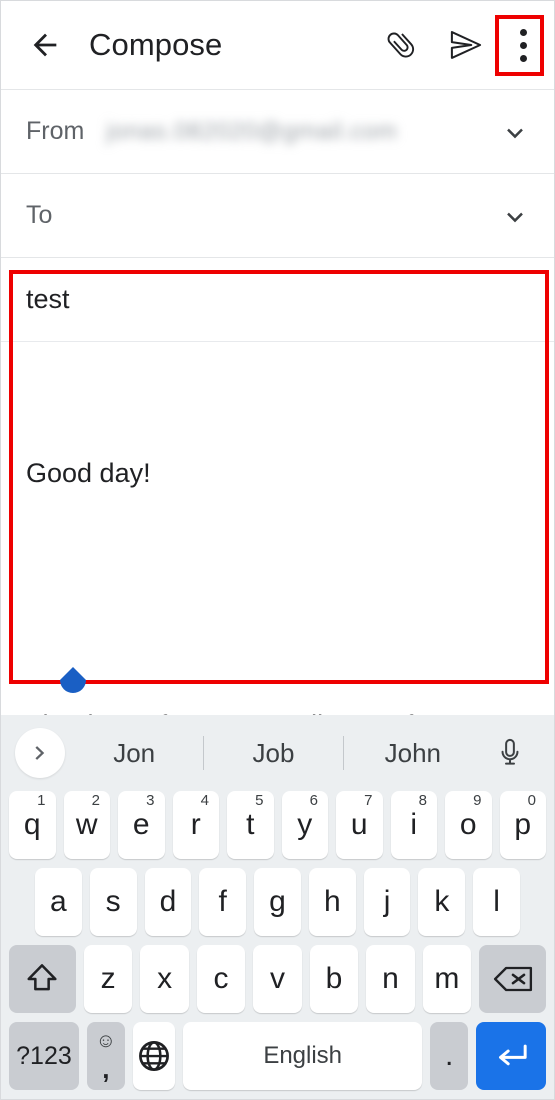  I want to click on suggestion-strip: Jon Job John, so click(277, 753).